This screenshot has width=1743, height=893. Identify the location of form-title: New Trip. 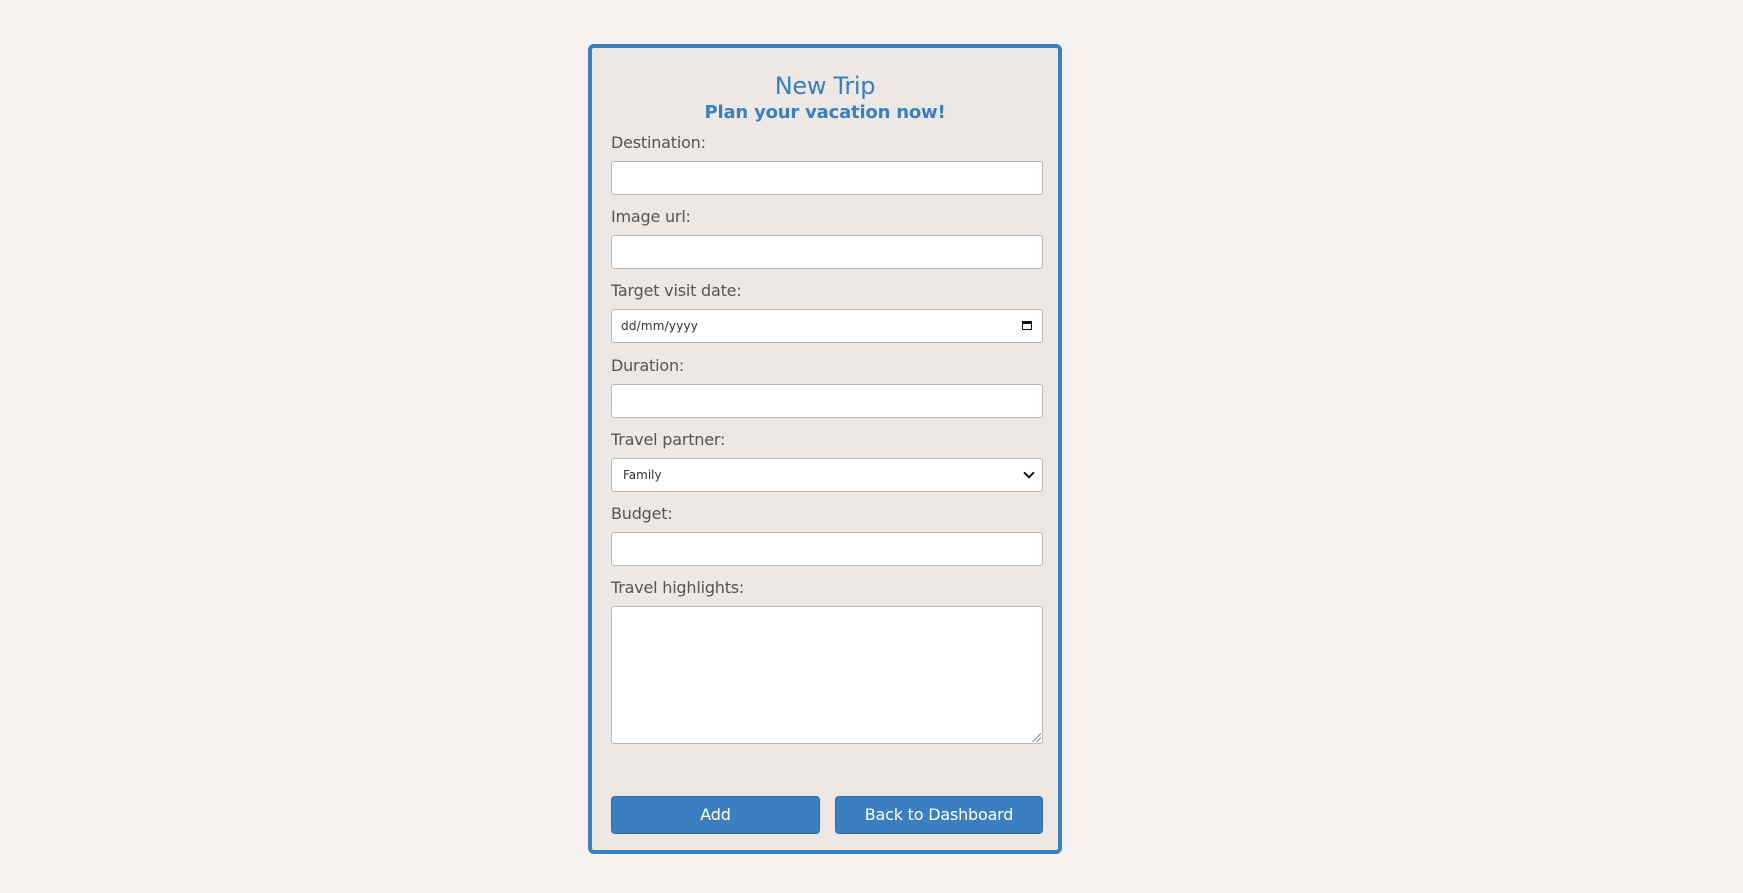
(825, 86).